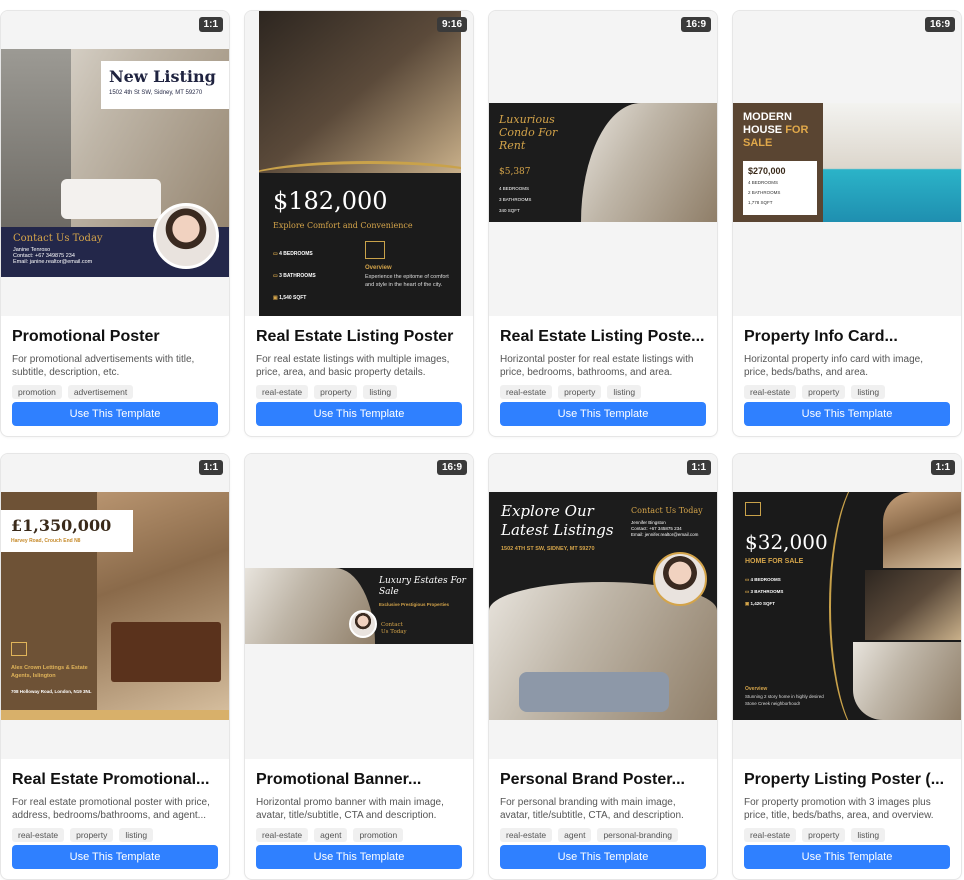 The image size is (964, 880). Describe the element at coordinates (162, 76) in the screenshot. I see `poster-heading: New Listing` at that location.